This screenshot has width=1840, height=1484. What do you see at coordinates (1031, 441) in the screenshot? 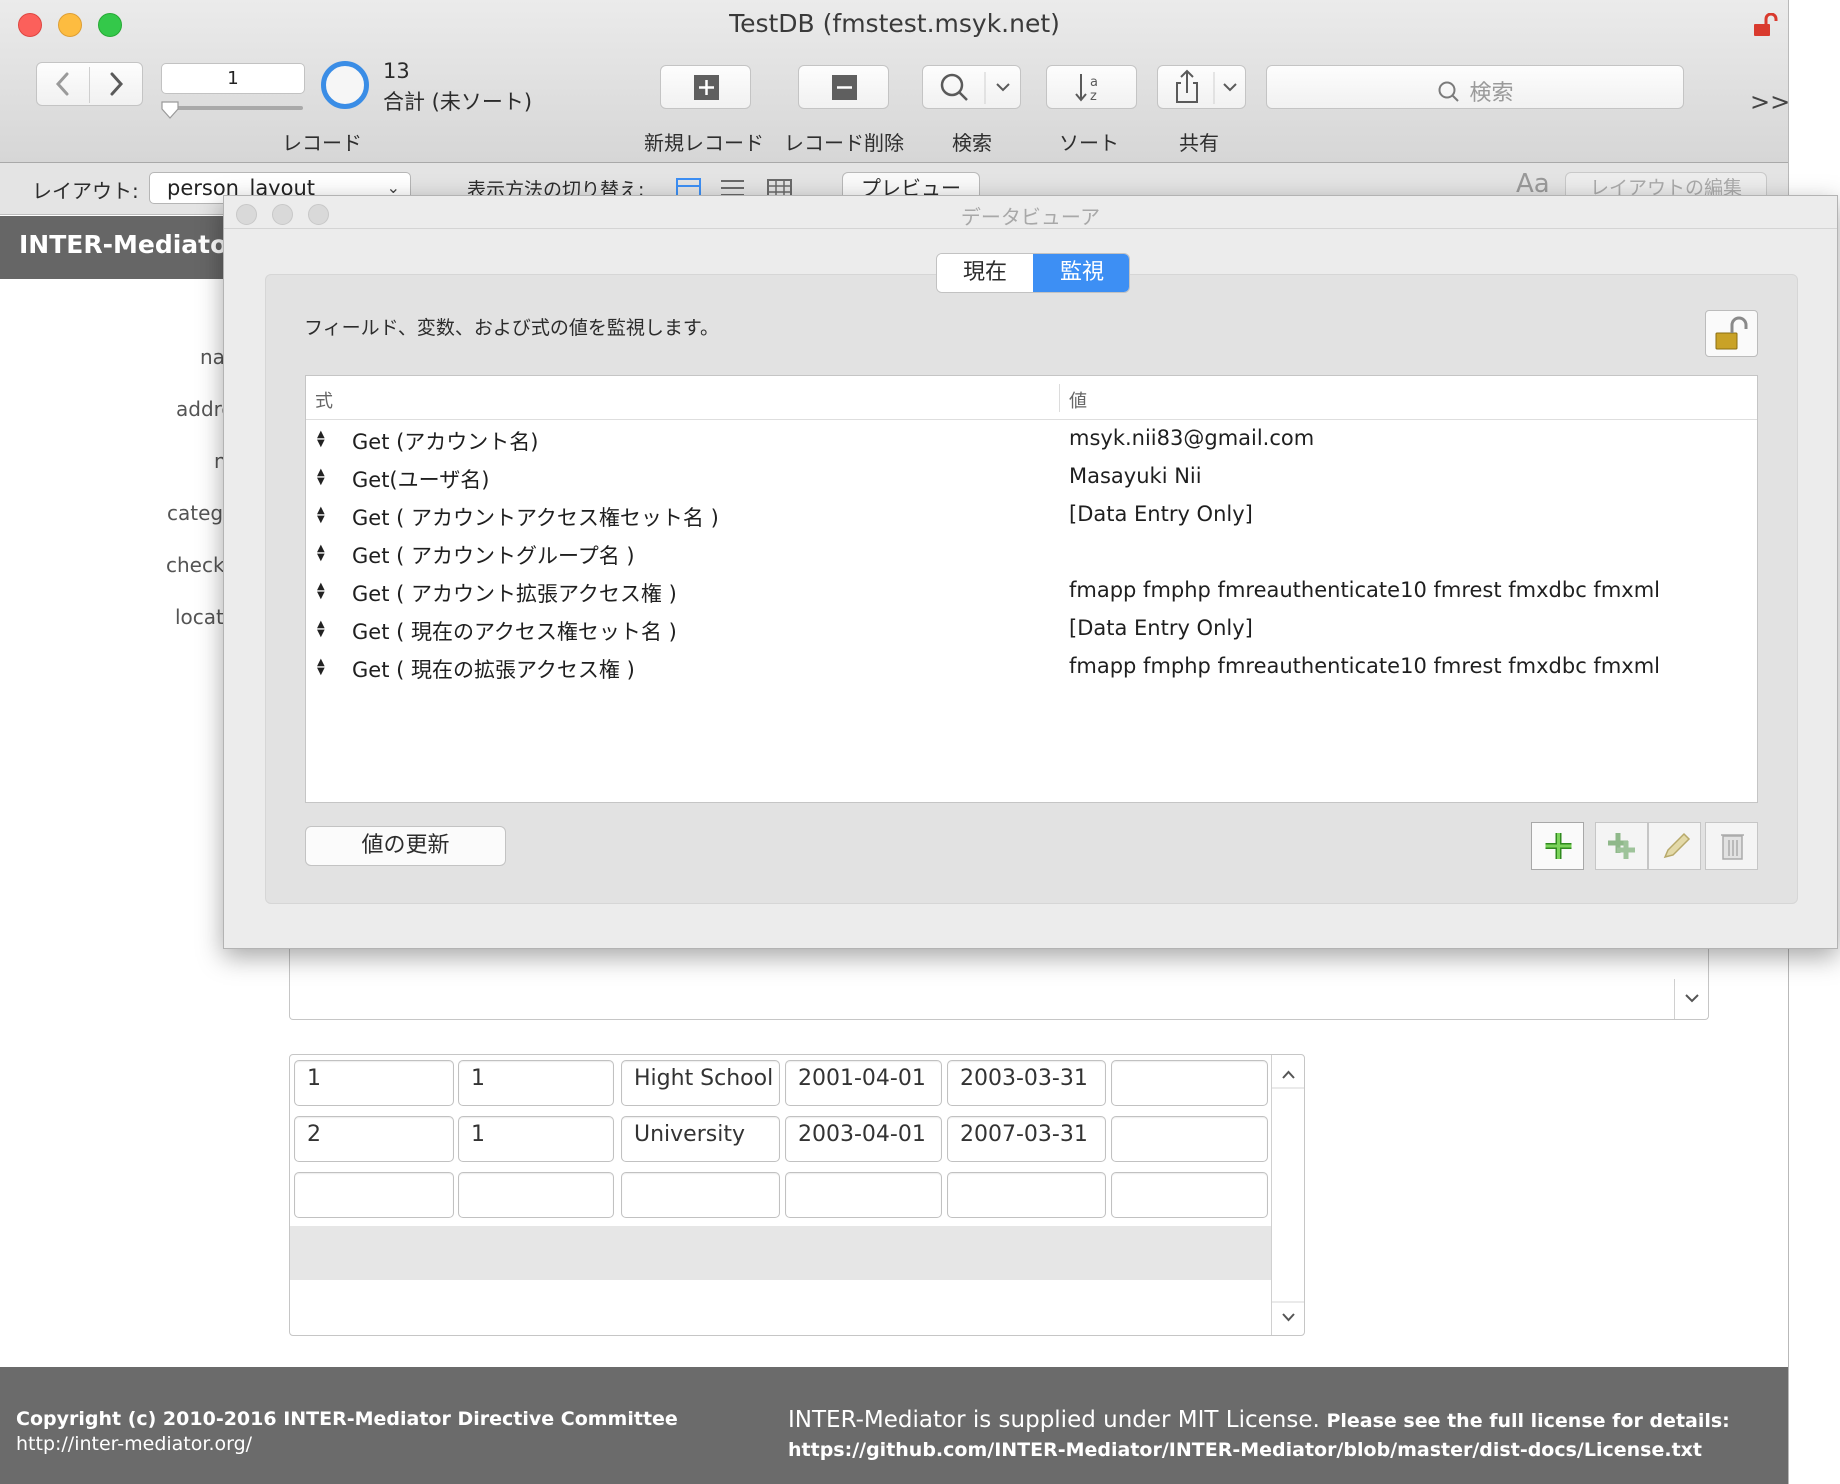
I see `watch-row: ▲ ▼ Get (アカウント名) msyk.nii83@gmail.com` at bounding box center [1031, 441].